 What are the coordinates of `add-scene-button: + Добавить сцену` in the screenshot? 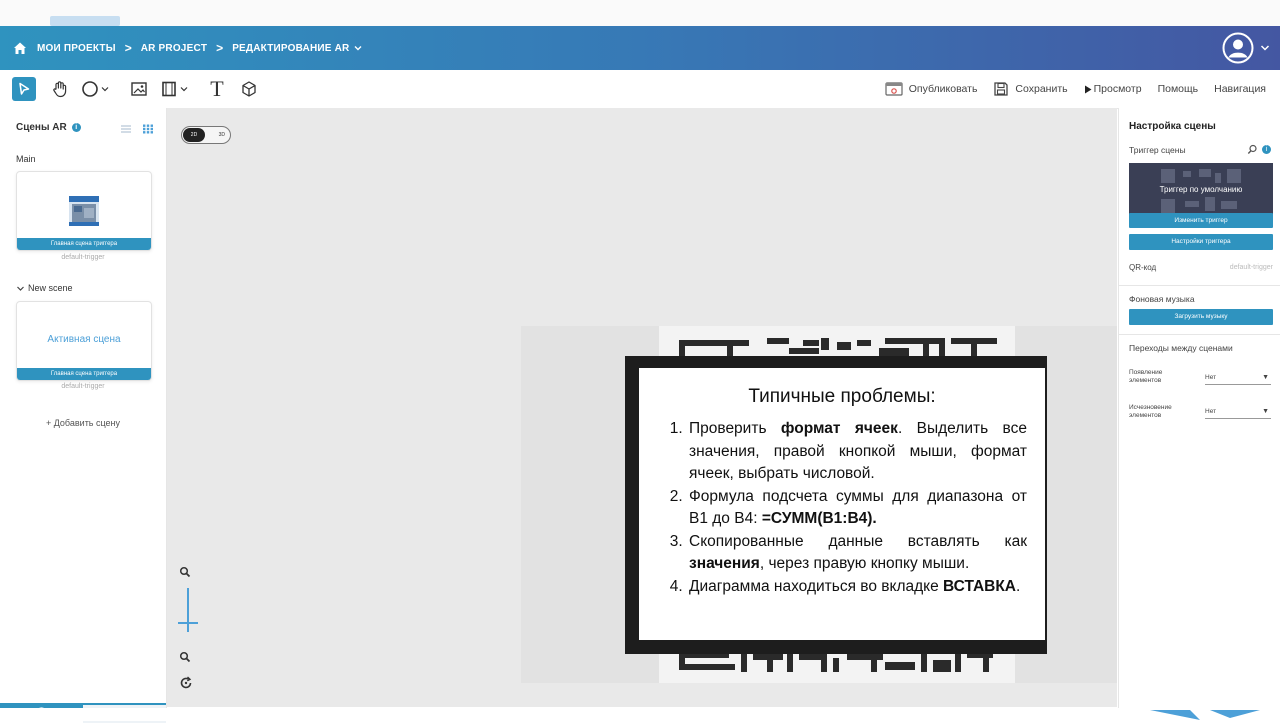 It's located at (83, 423).